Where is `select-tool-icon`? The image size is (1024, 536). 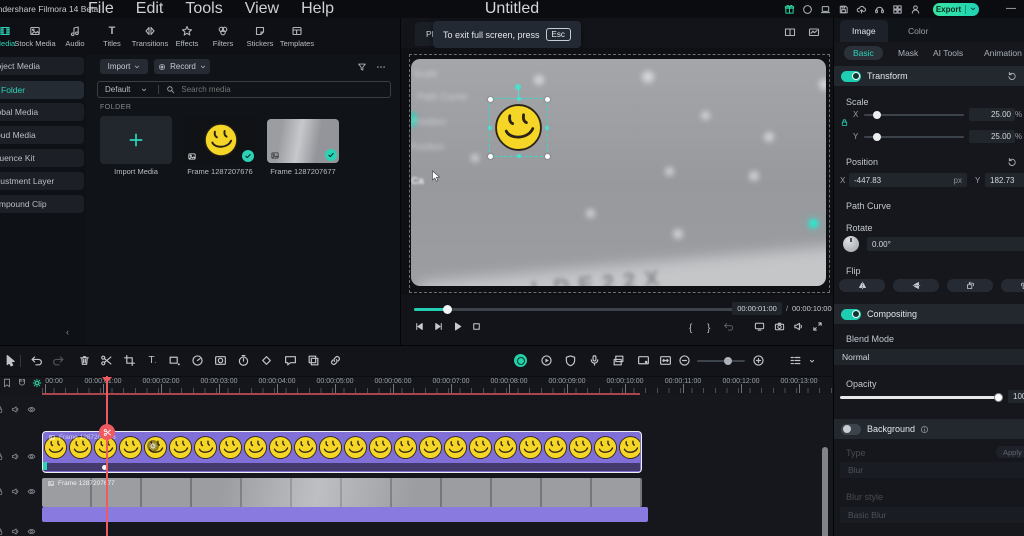
select-tool-icon is located at coordinates (10, 360).